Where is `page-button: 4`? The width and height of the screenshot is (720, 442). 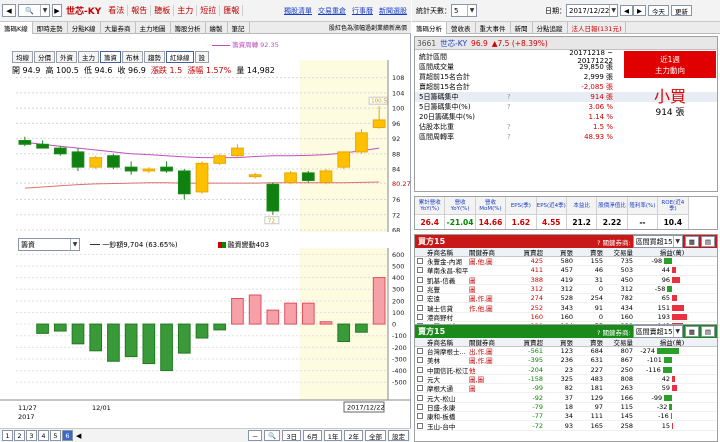
page-button: 4 is located at coordinates (43, 435).